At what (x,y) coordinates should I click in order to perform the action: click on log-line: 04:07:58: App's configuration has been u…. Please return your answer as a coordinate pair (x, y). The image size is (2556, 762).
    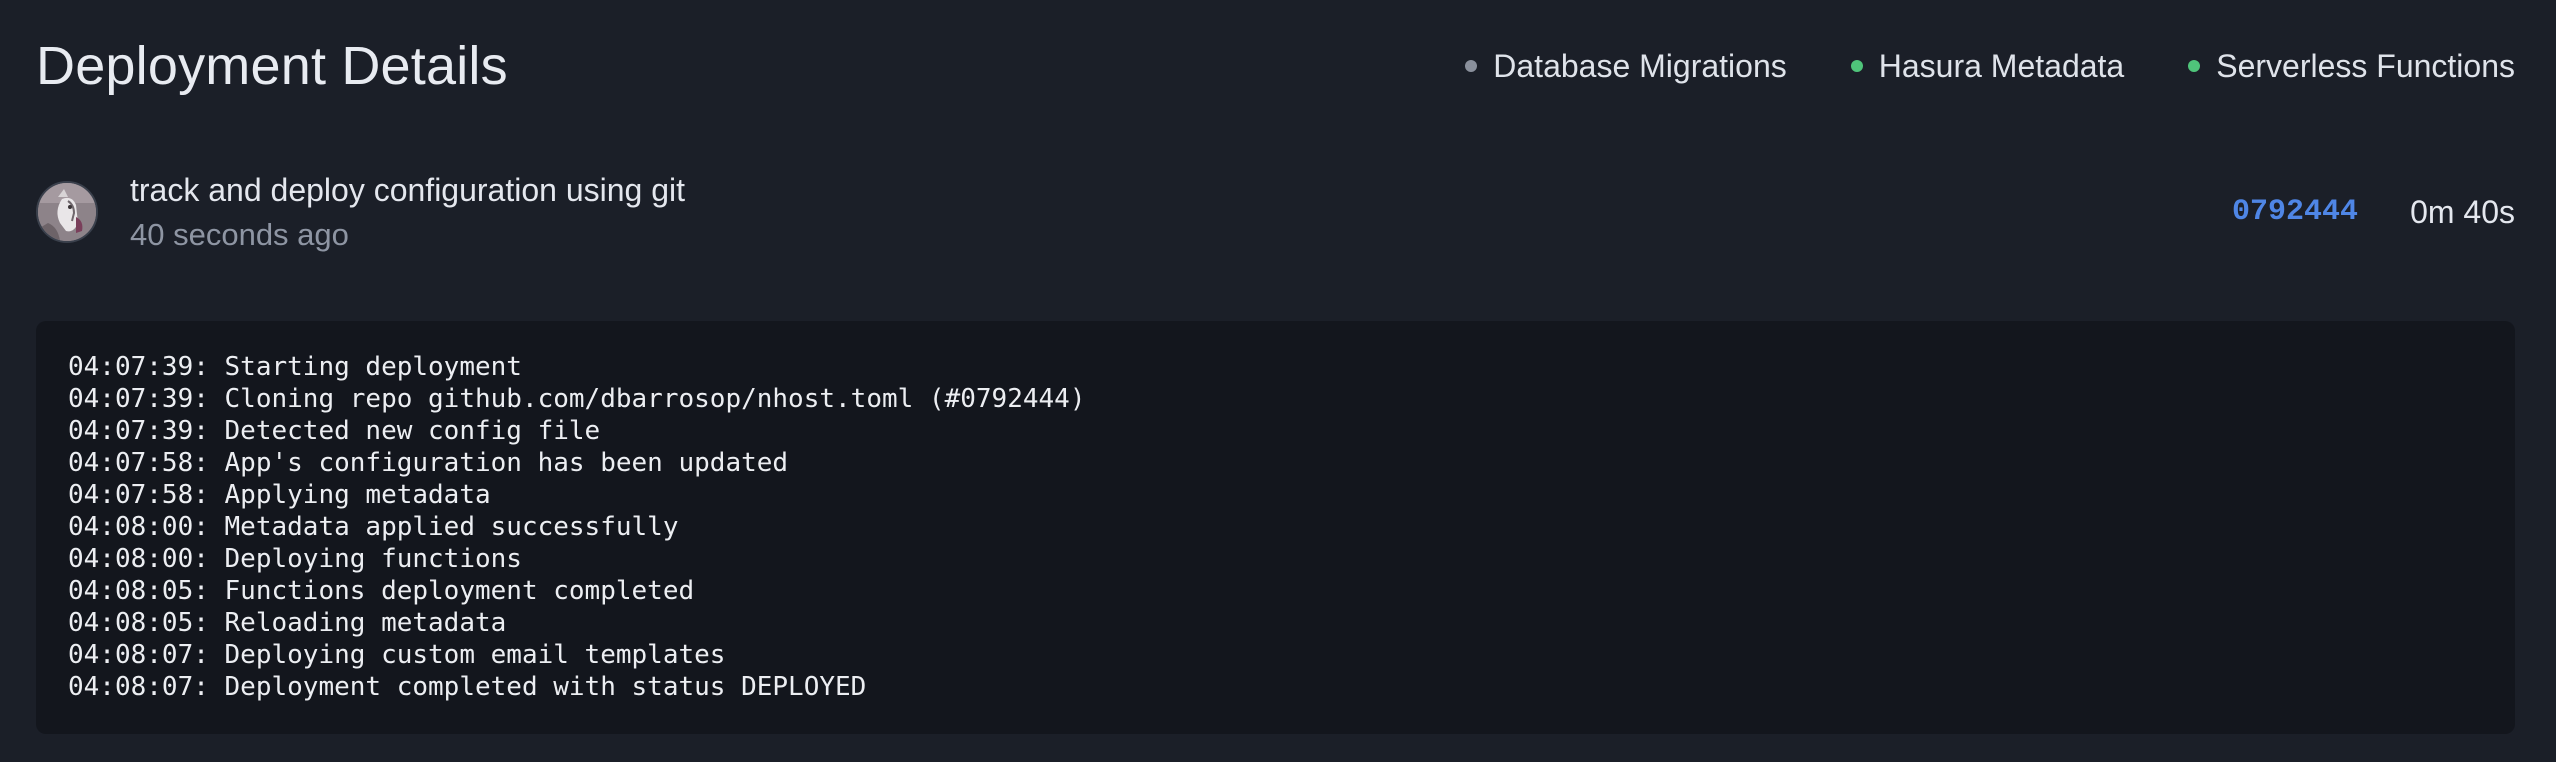
    Looking at the image, I should click on (428, 463).